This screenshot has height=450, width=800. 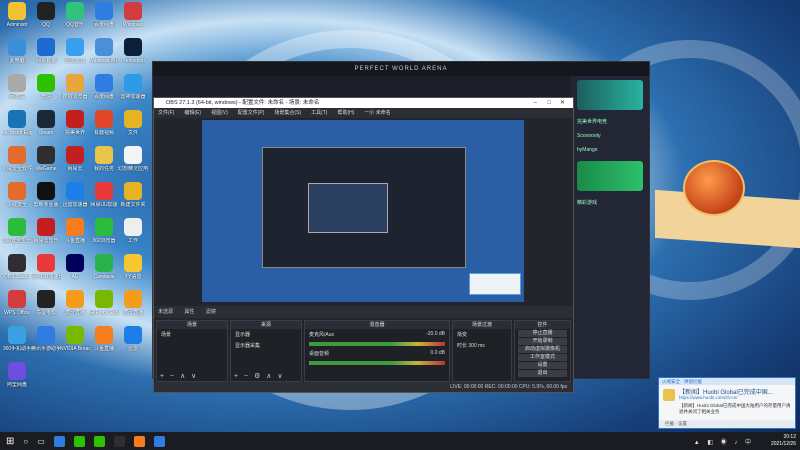 I want to click on start-icon: ⊞, so click(x=10, y=441).